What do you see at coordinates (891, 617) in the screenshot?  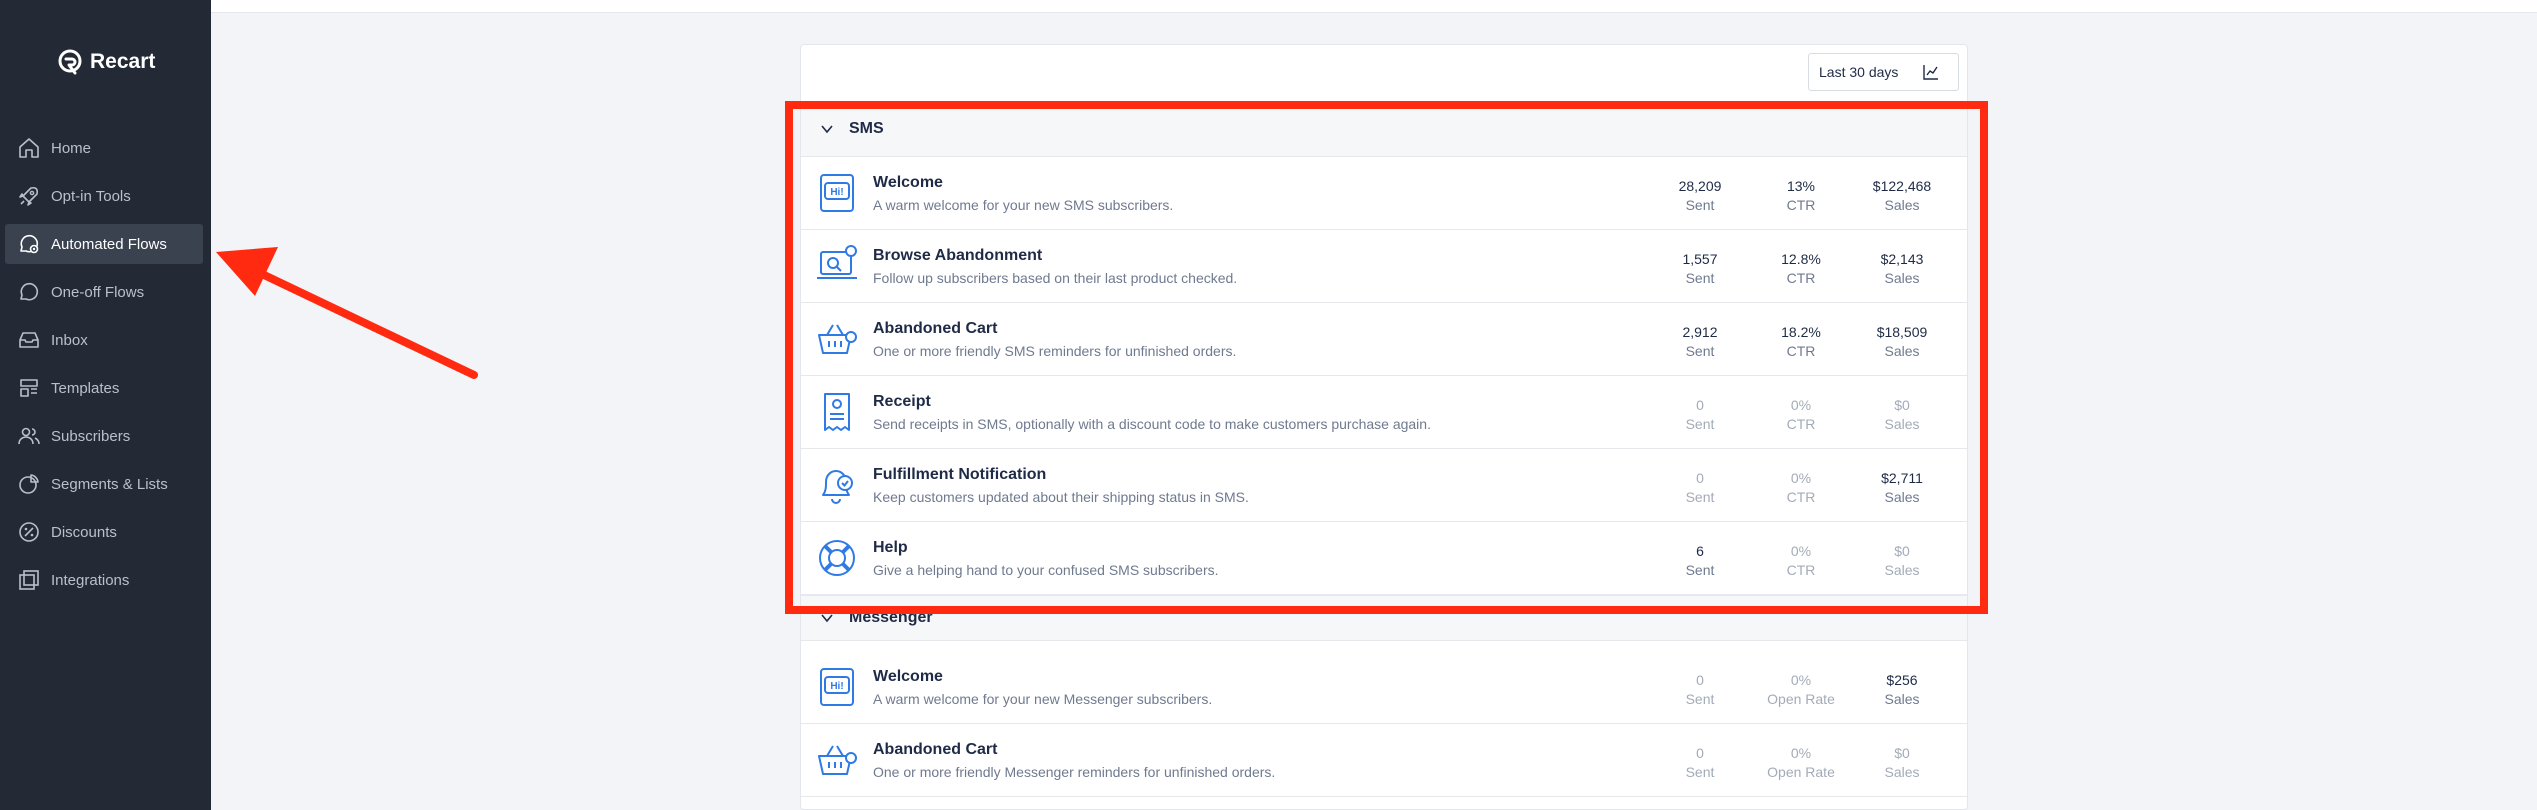 I see `section-title: Messenger` at bounding box center [891, 617].